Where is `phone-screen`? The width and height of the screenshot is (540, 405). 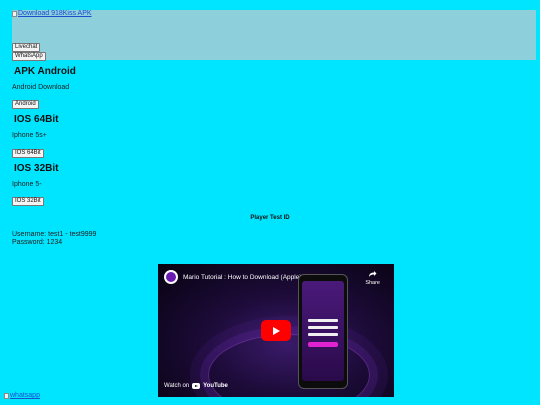 phone-screen is located at coordinates (323, 331).